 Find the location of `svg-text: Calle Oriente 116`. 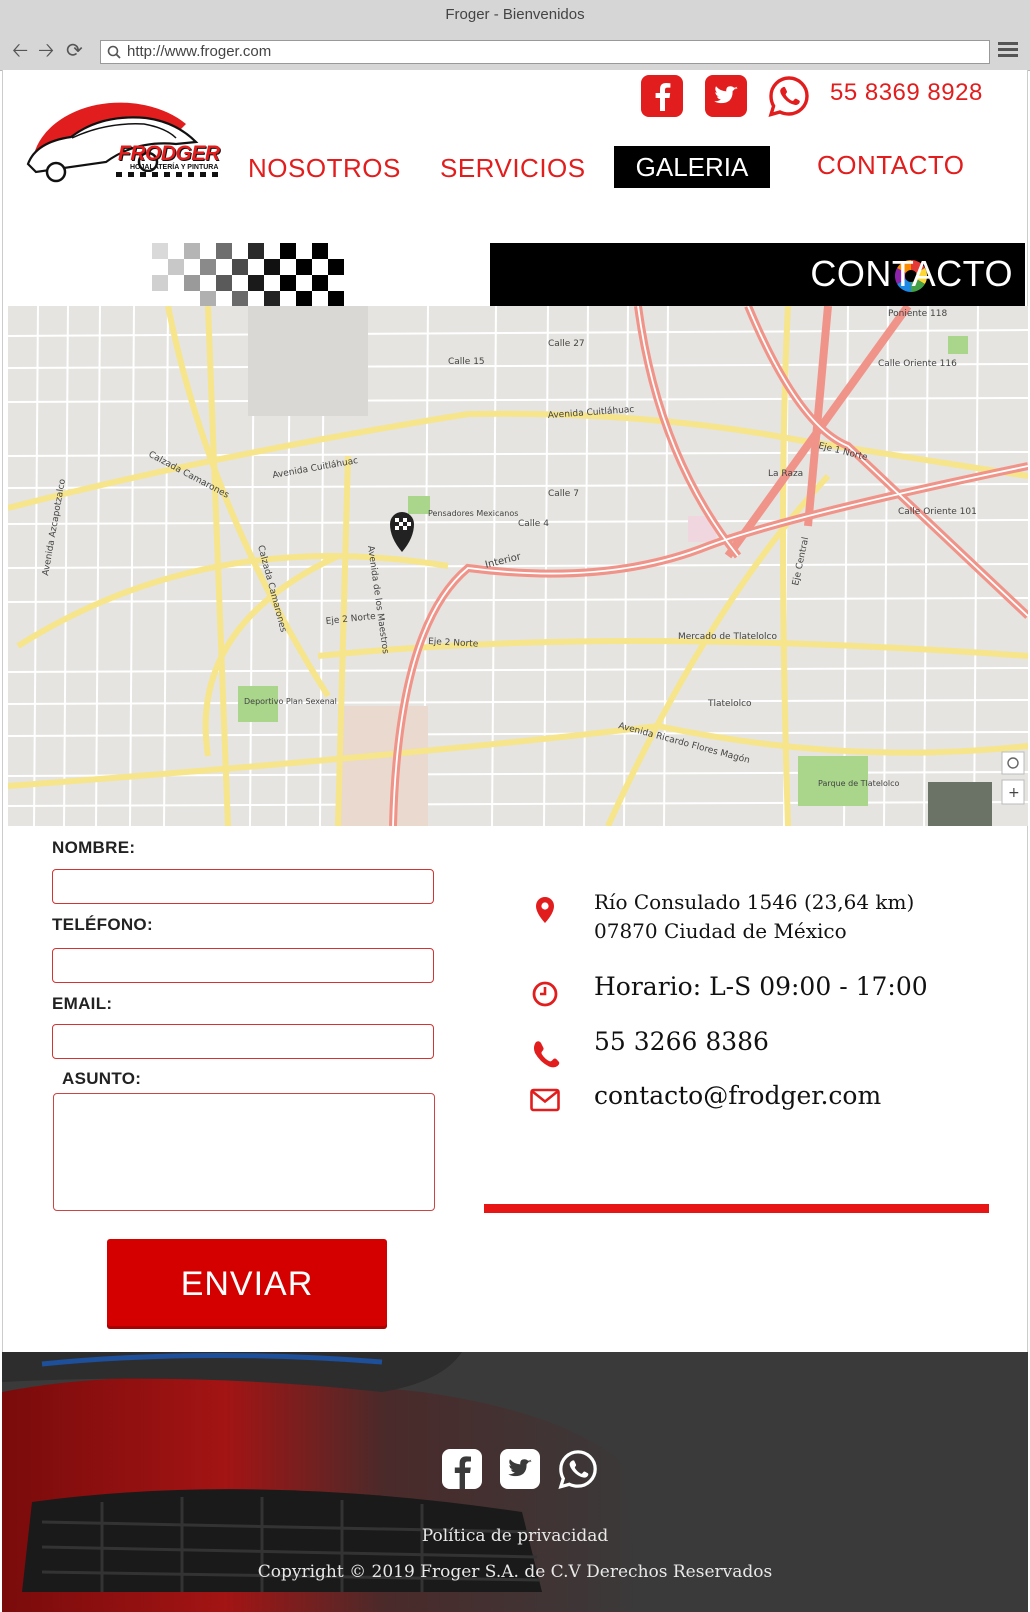

svg-text: Calle Oriente 116 is located at coordinates (917, 364).